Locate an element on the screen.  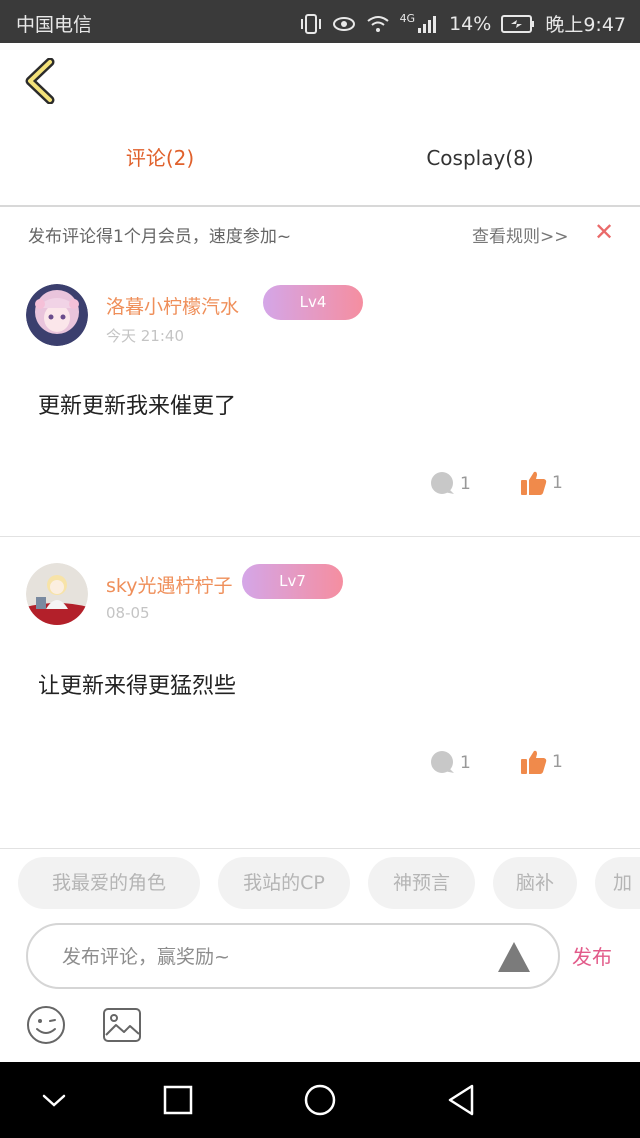
comment-time: 08-05 is located at coordinates (128, 613).